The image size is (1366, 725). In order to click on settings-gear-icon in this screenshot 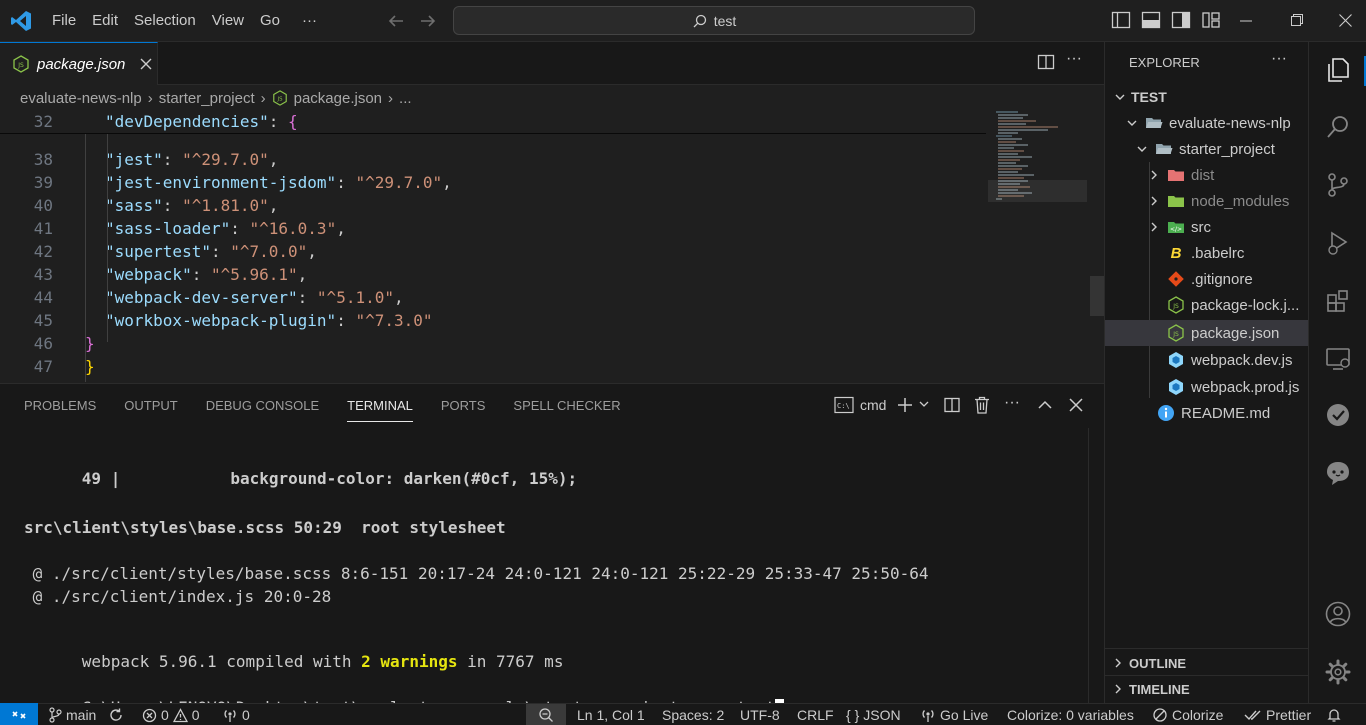, I will do `click(1338, 672)`.